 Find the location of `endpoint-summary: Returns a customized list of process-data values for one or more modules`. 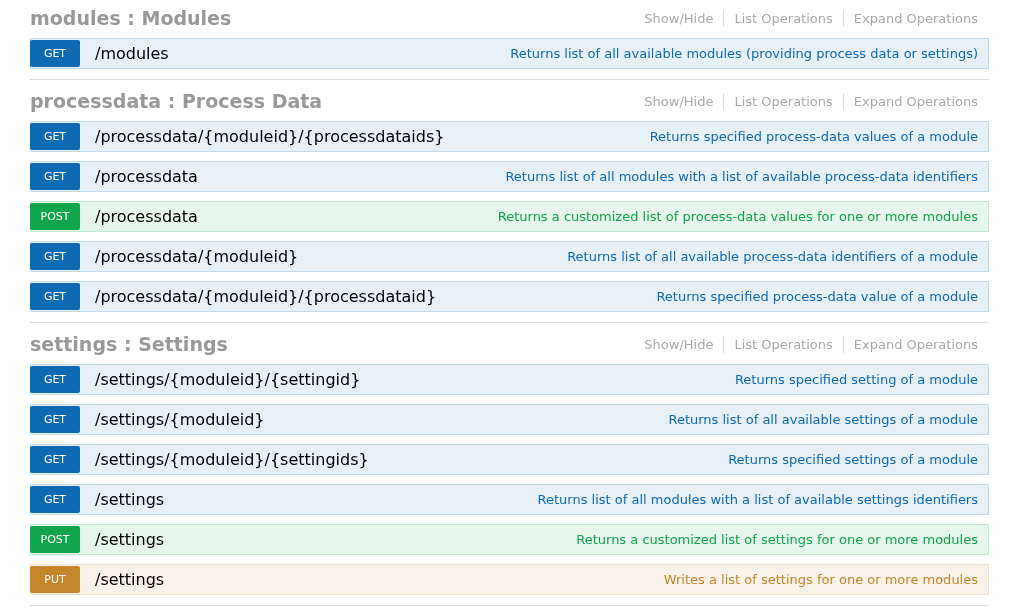

endpoint-summary: Returns a customized list of process-data values for one or more modules is located at coordinates (737, 216).